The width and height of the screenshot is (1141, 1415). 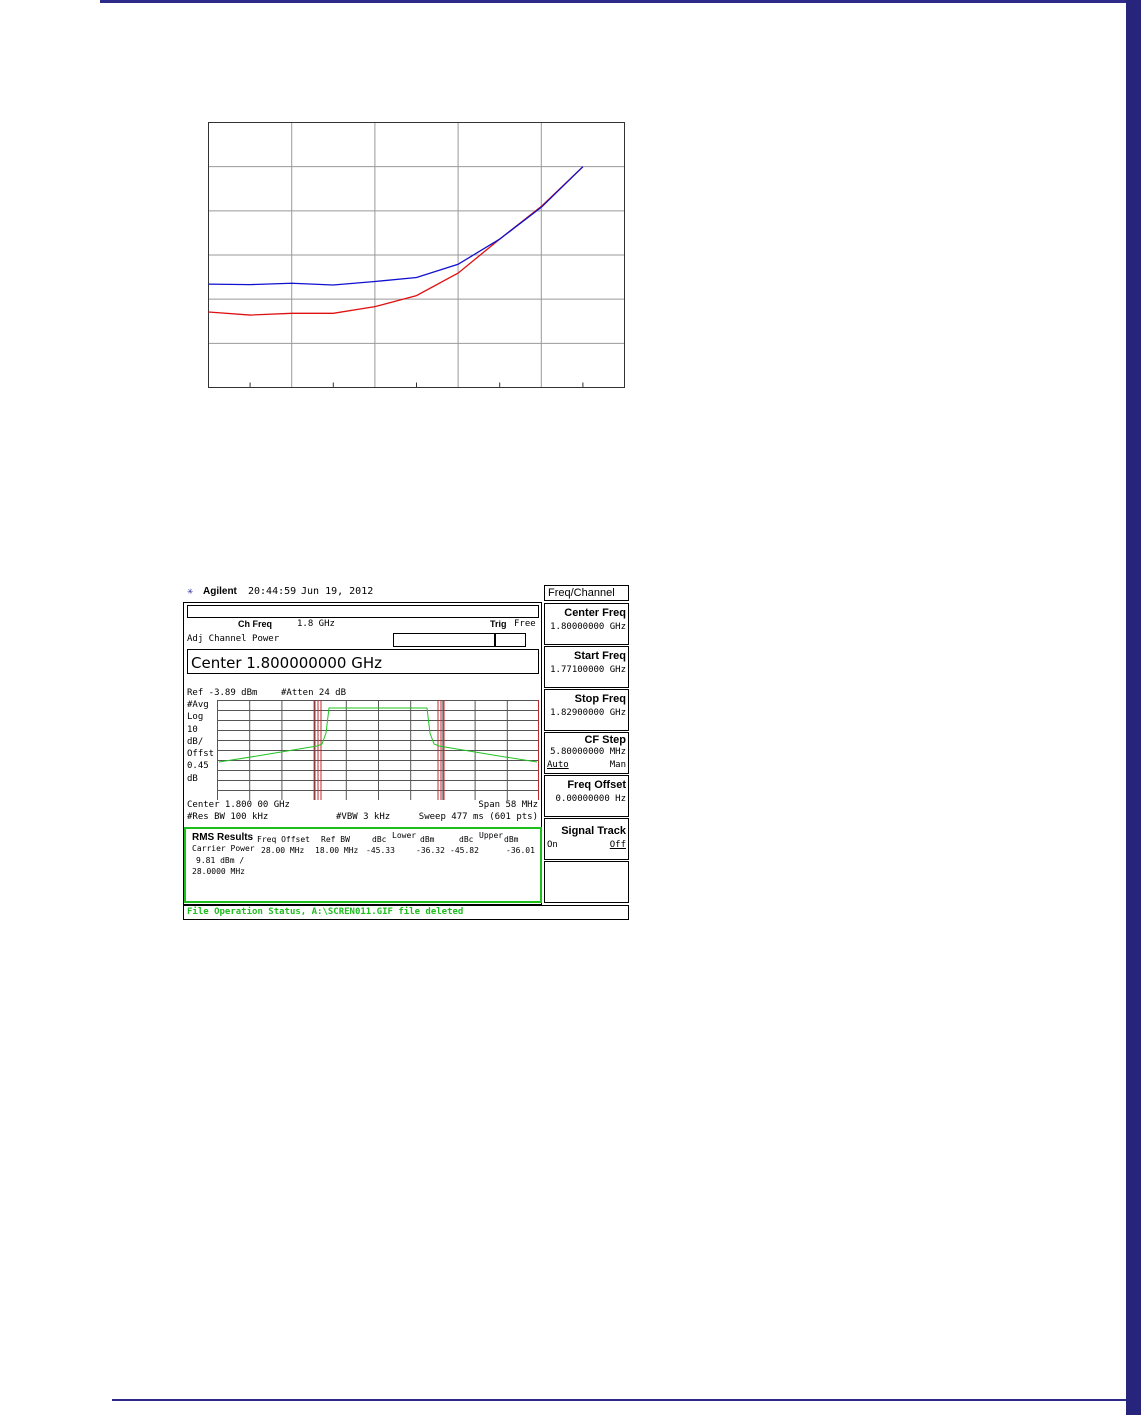 I want to click on col-upper: Upper, so click(x=491, y=835).